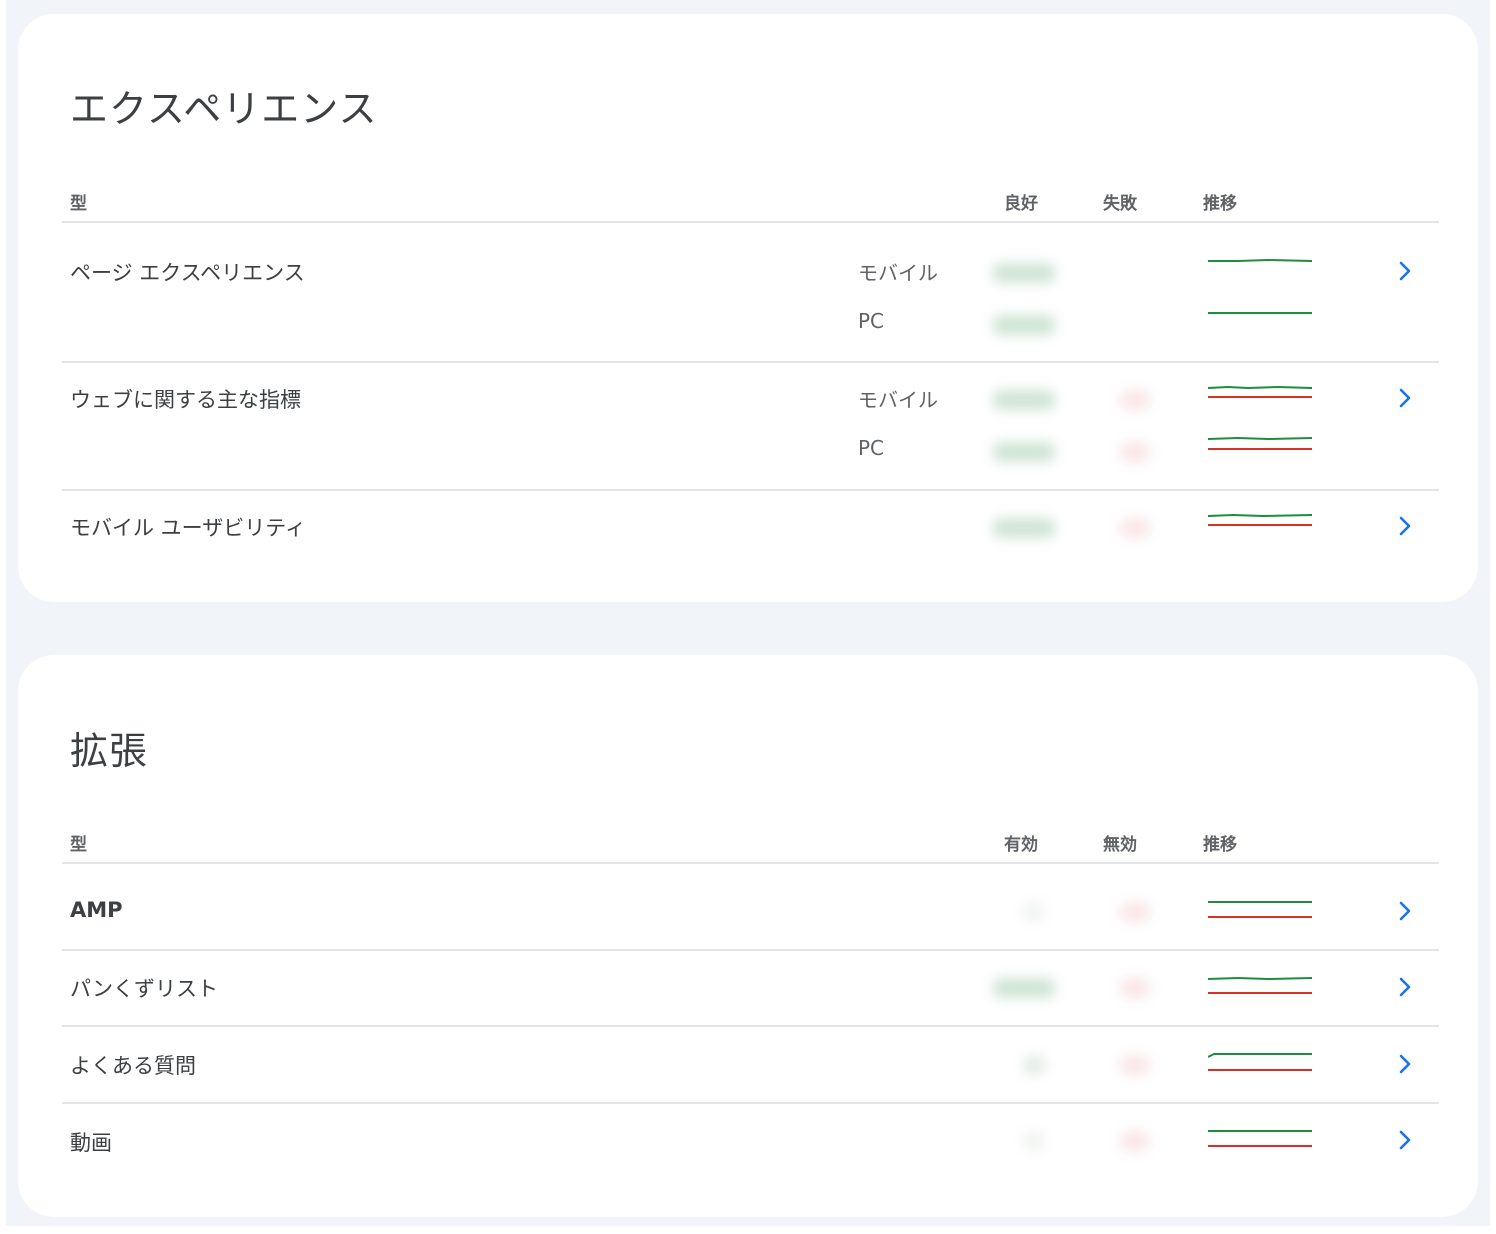 The height and width of the screenshot is (1234, 1496). What do you see at coordinates (96, 910) in the screenshot?
I see `row-name: AMP` at bounding box center [96, 910].